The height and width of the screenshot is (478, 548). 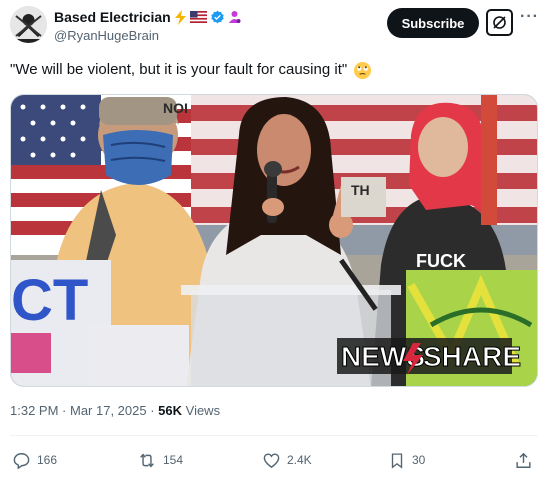 What do you see at coordinates (360, 190) in the screenshot?
I see `shirt-text: TH` at bounding box center [360, 190].